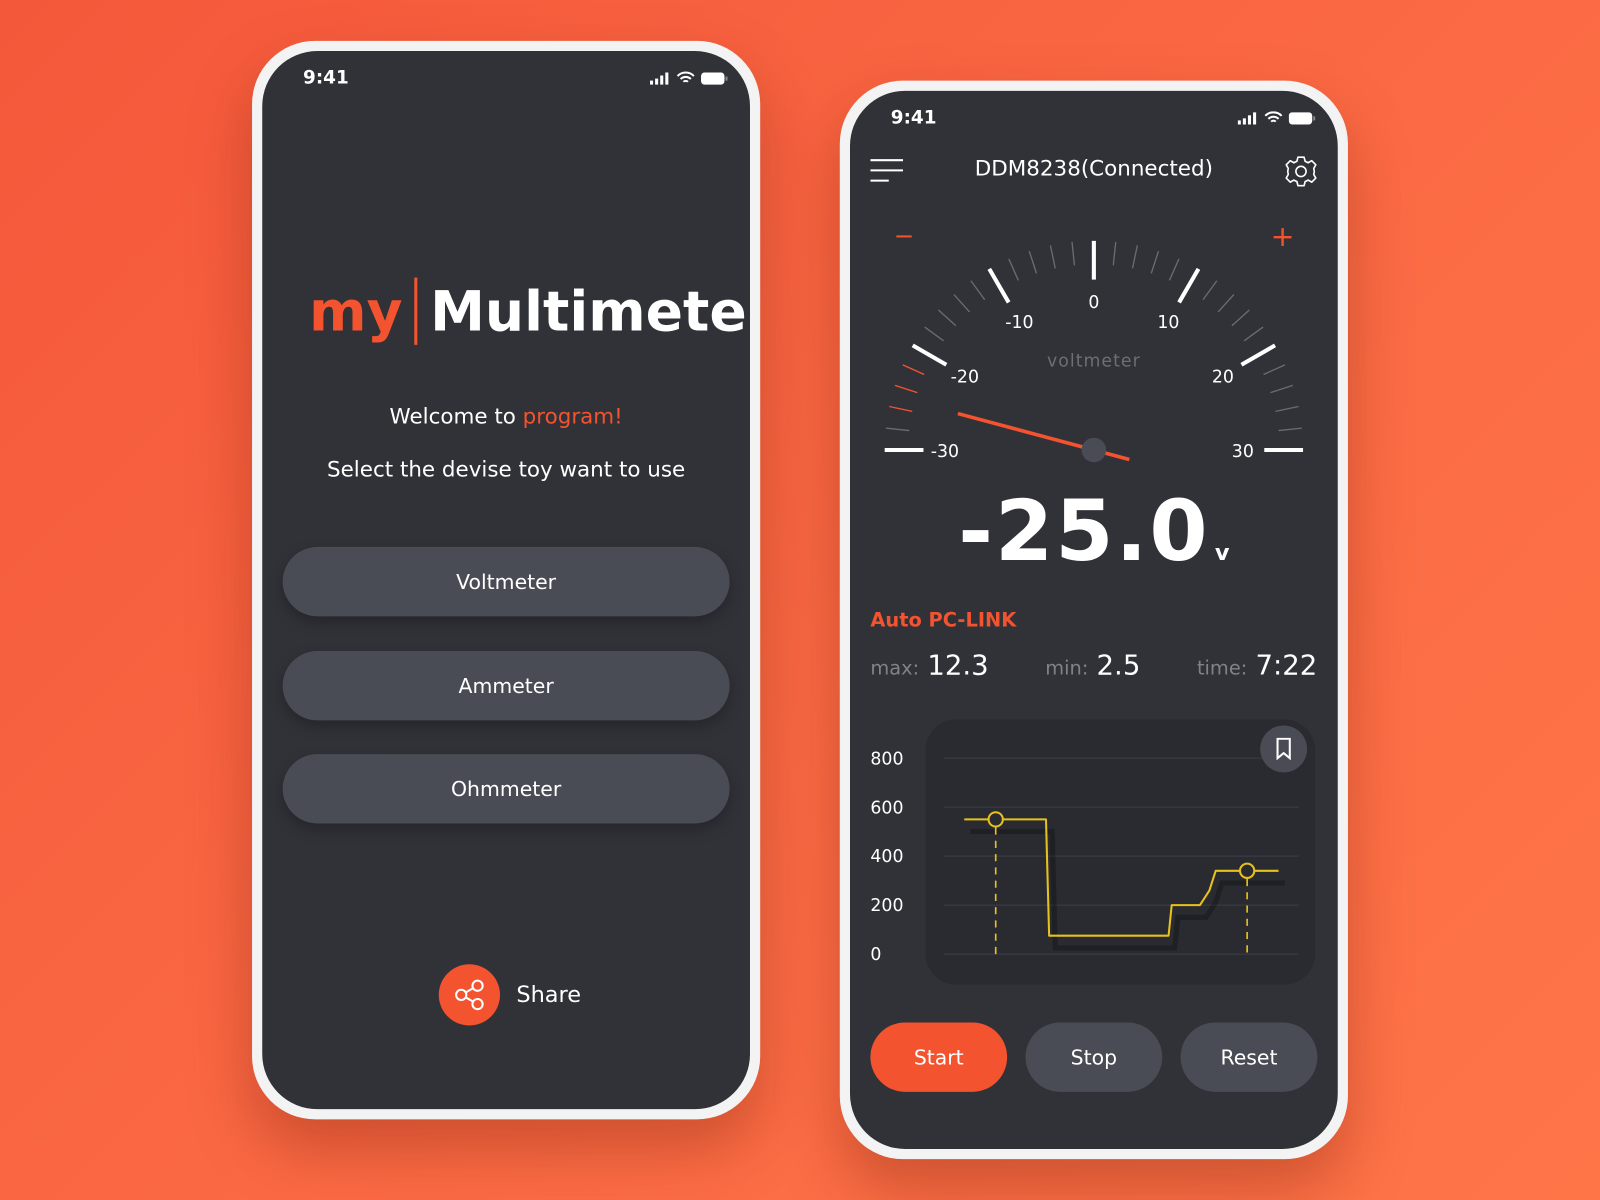 The width and height of the screenshot is (1600, 1200). What do you see at coordinates (506, 469) in the screenshot?
I see `subtitle: Select the devise toy want to use` at bounding box center [506, 469].